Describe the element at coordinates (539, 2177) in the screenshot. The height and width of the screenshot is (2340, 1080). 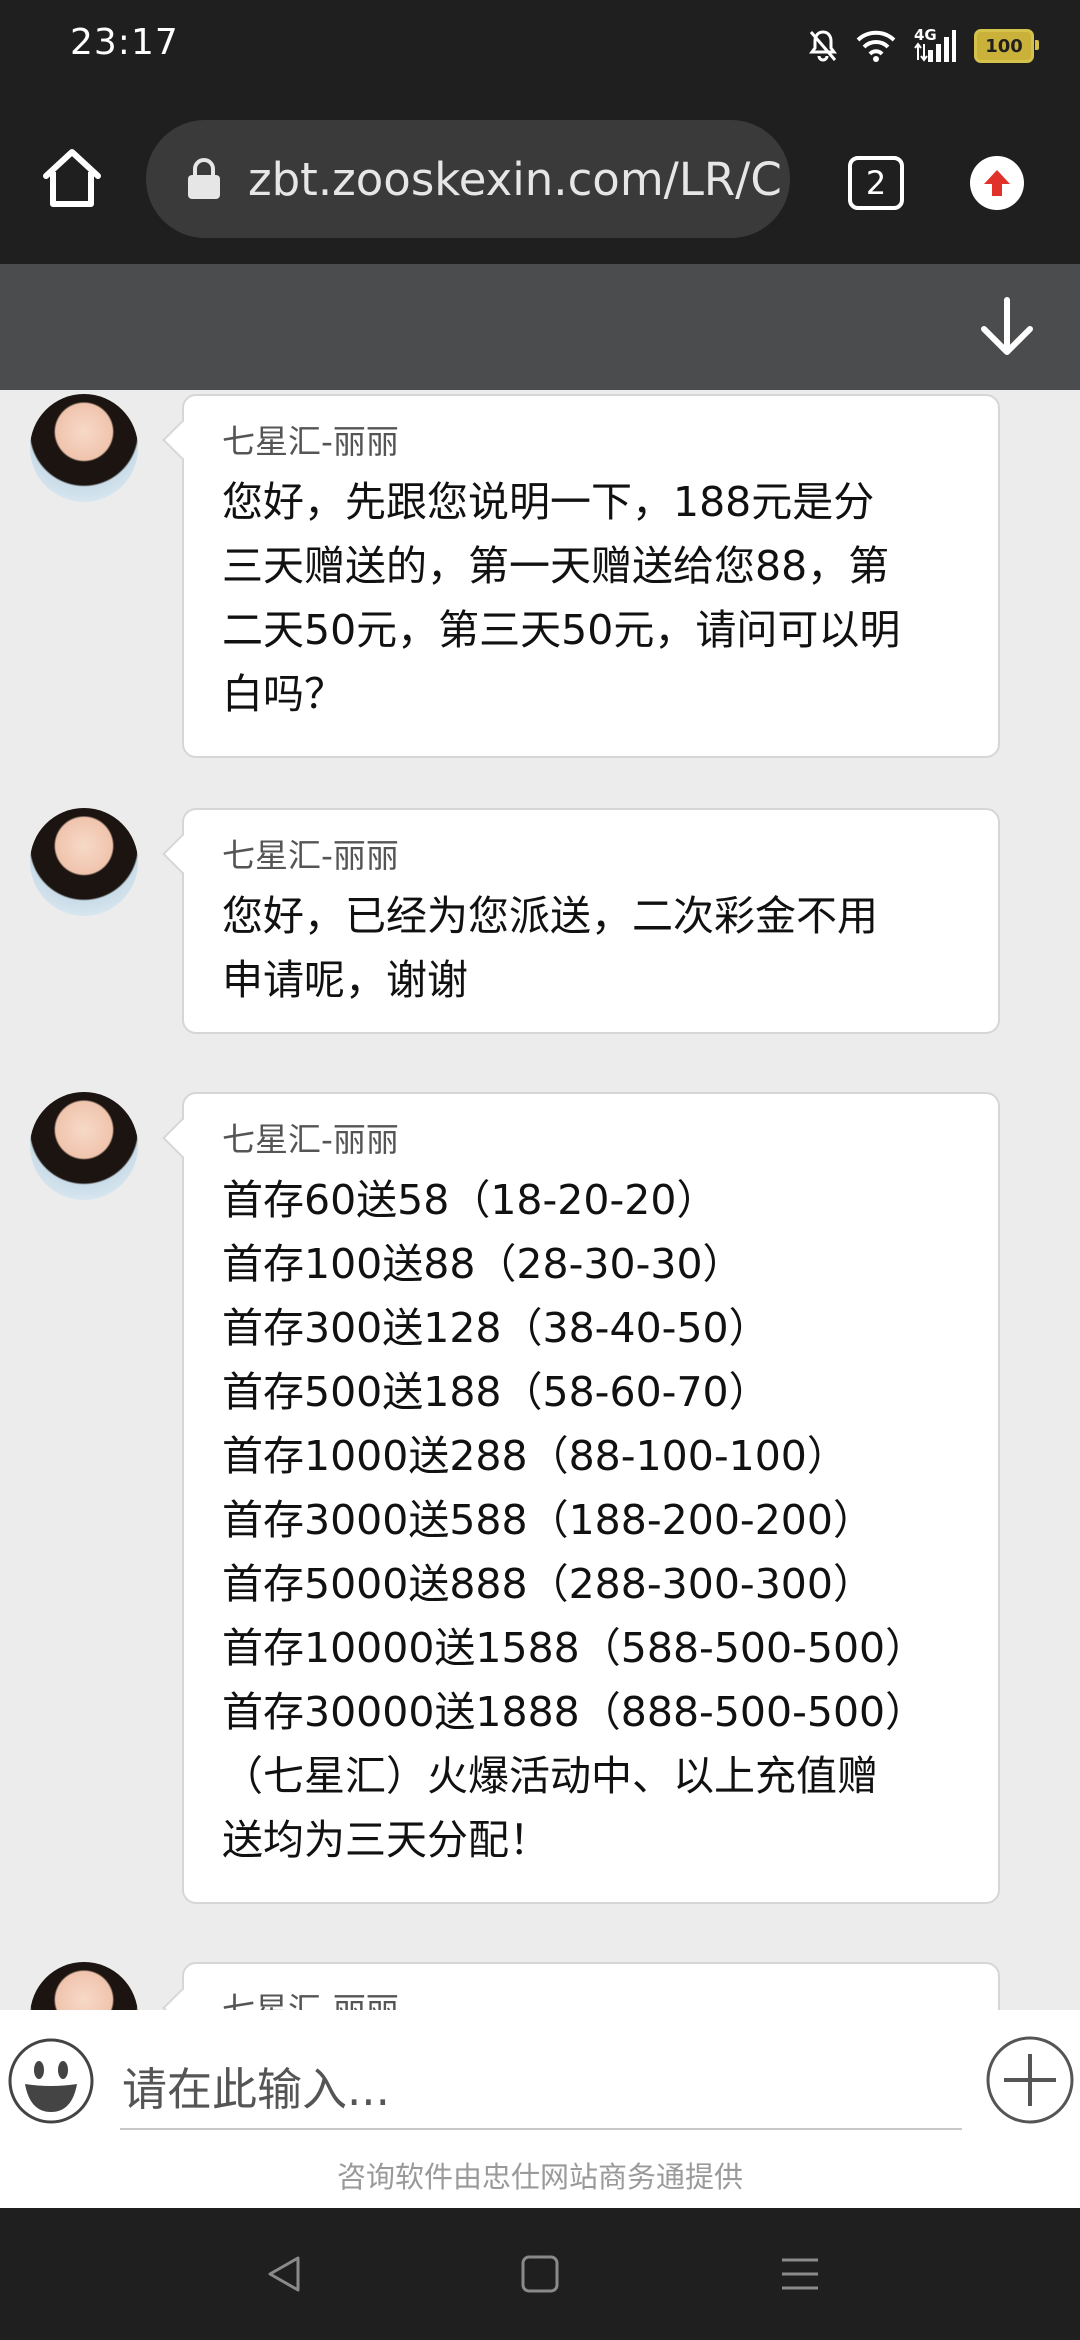
I see `service-credit: 咨询软件由忠仕网站商务通提供` at that location.